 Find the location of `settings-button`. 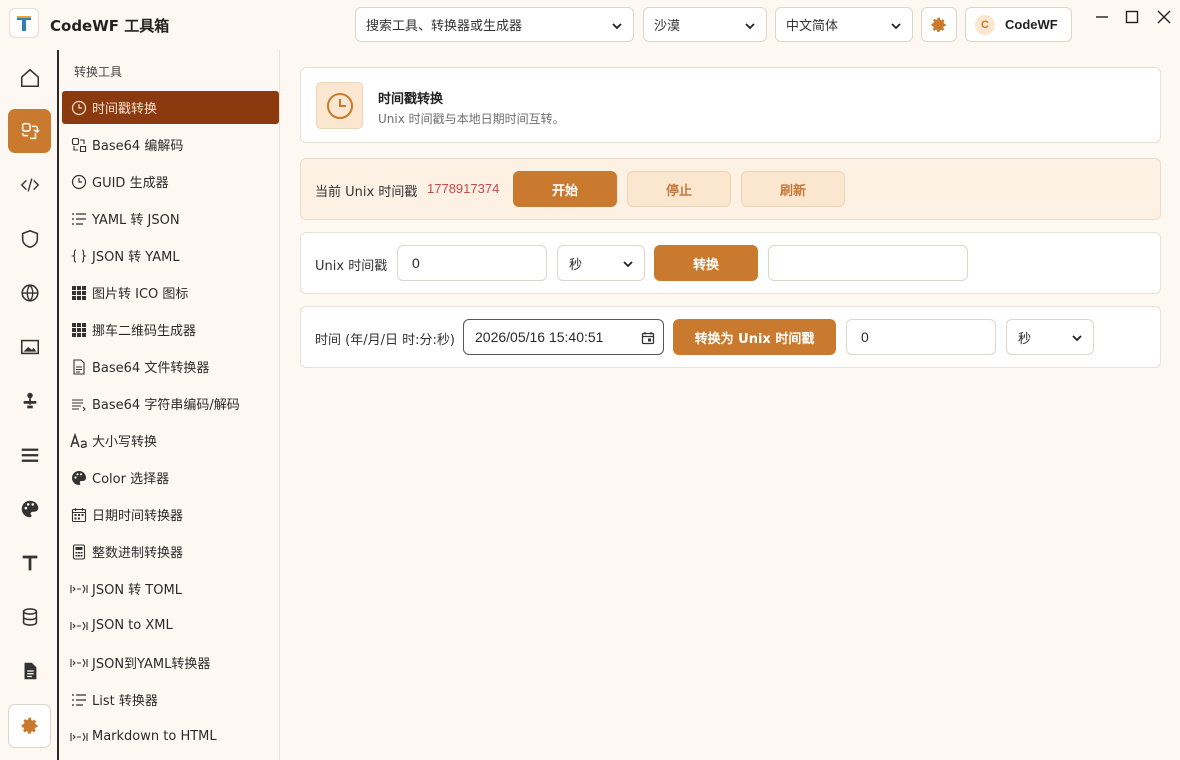

settings-button is located at coordinates (939, 24).